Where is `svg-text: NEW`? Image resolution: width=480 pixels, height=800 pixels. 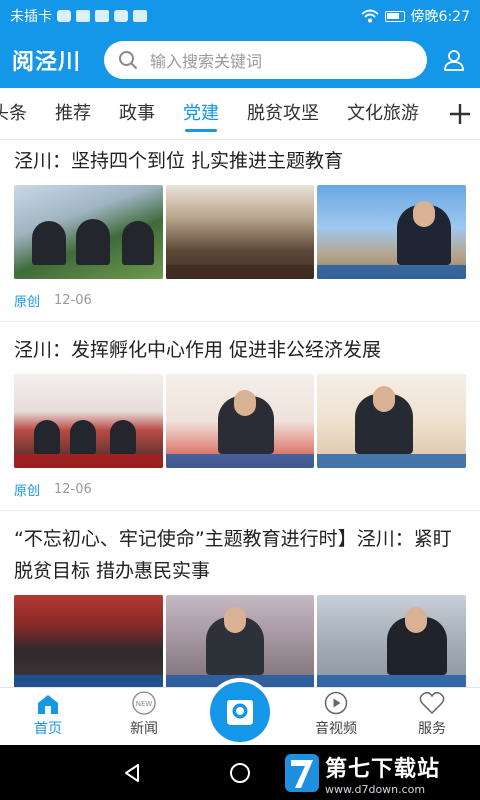 svg-text: NEW is located at coordinates (144, 704).